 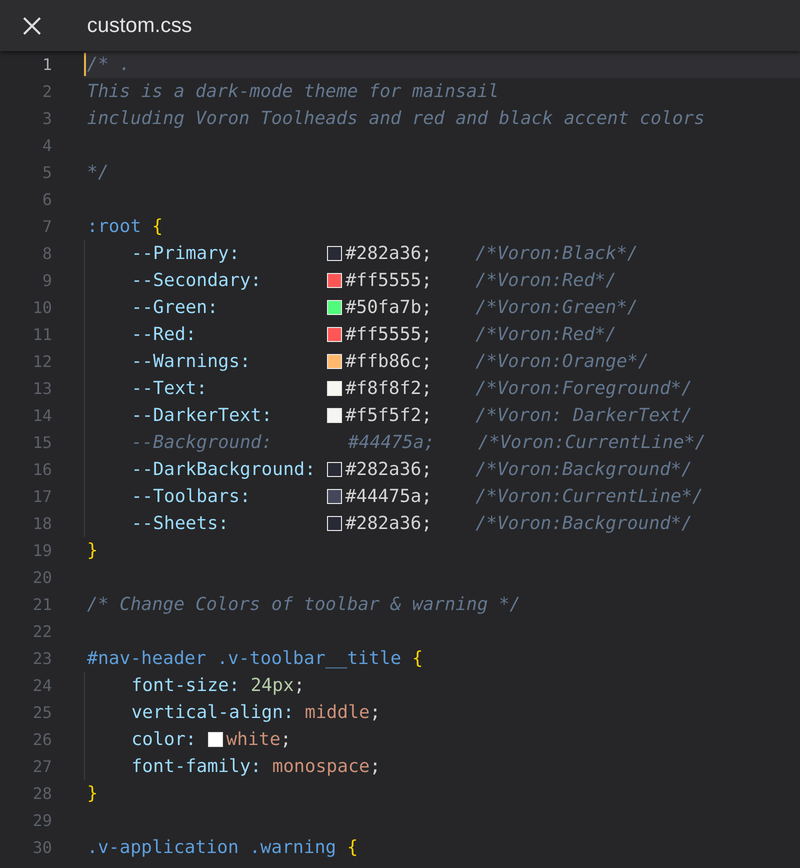 I want to click on line-number: 8, so click(x=46, y=253).